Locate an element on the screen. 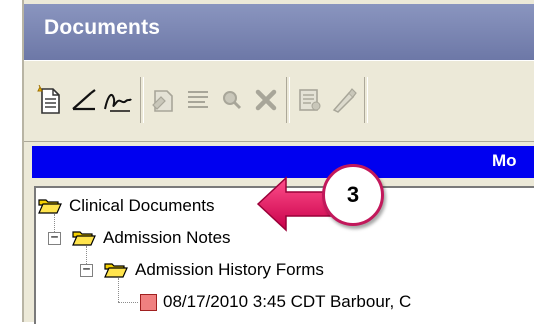 The image size is (534, 324). unsigned-document-icon is located at coordinates (148, 302).